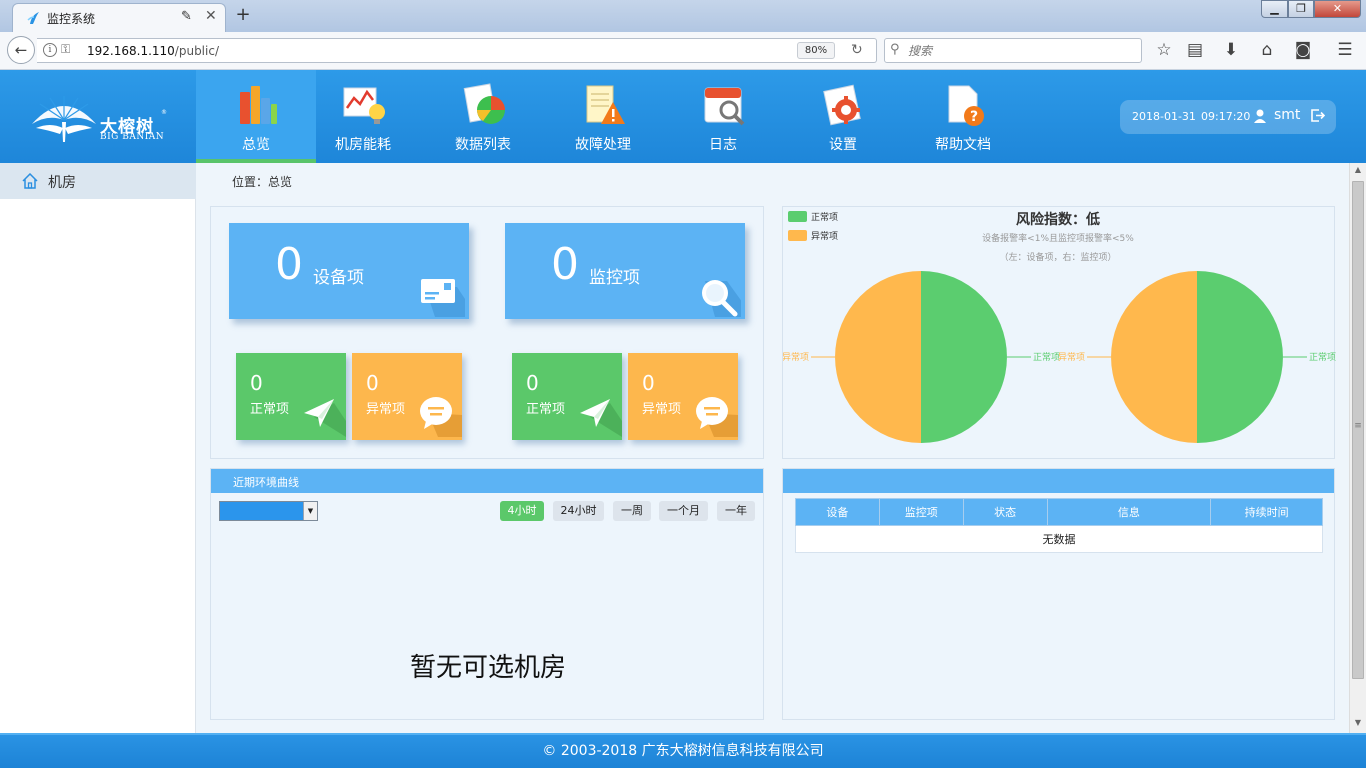  Describe the element at coordinates (824, 236) in the screenshot. I see `legend-label: 异常项` at that location.